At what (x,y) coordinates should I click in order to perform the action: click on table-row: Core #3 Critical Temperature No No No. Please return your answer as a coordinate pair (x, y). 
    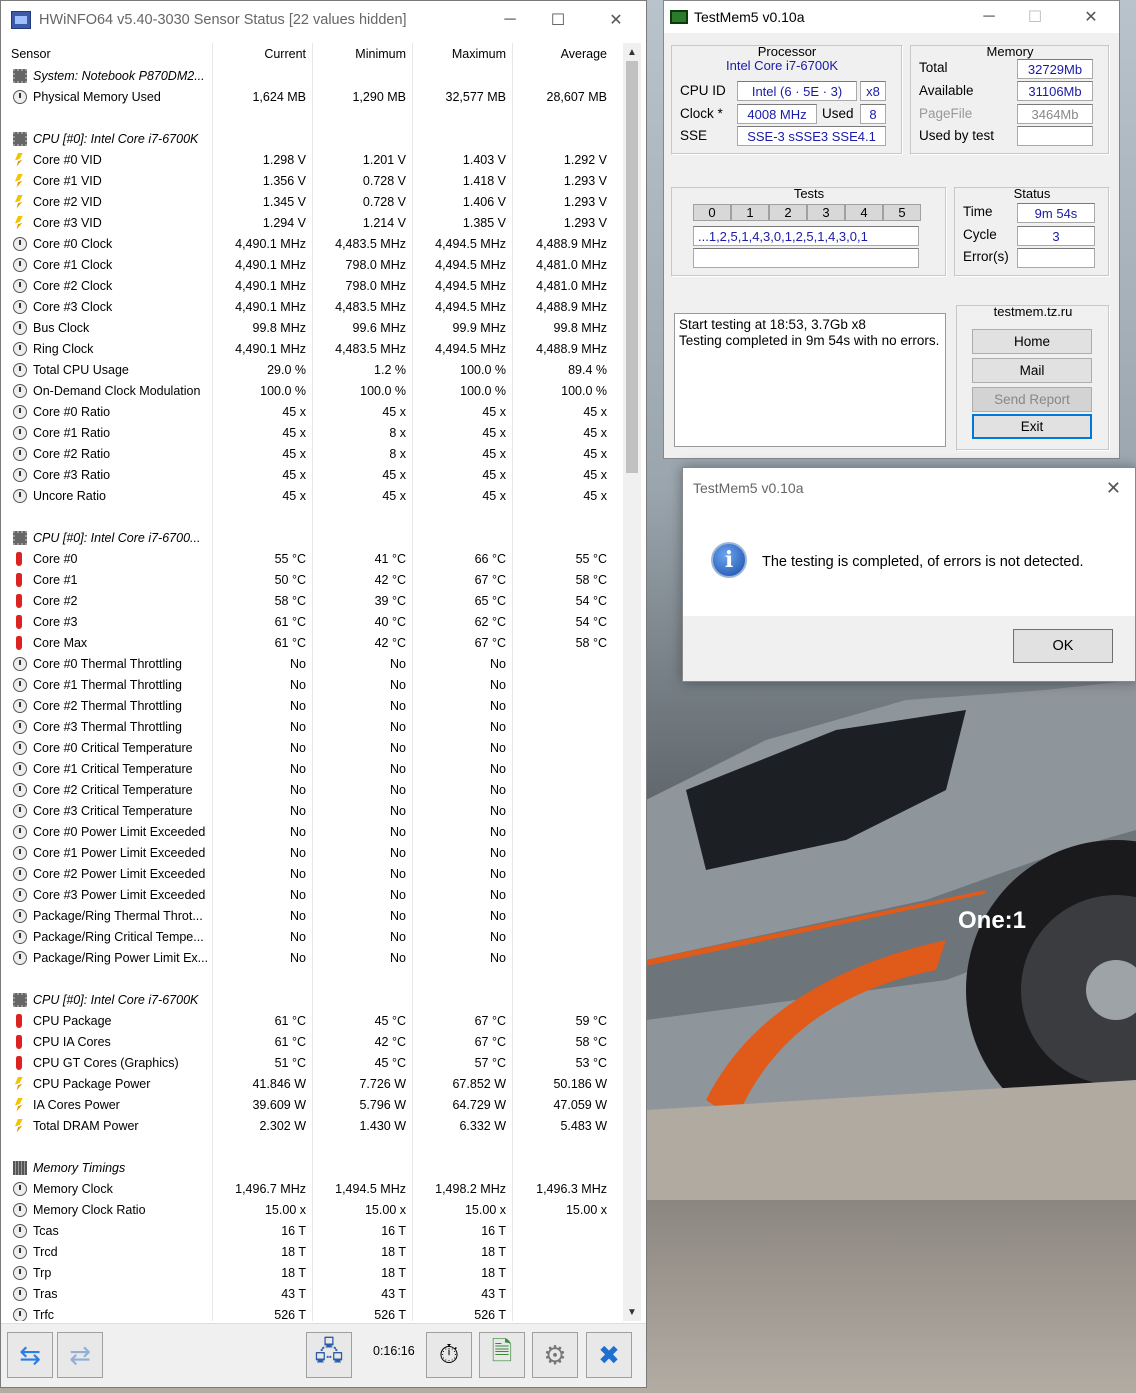
    Looking at the image, I should click on (310, 810).